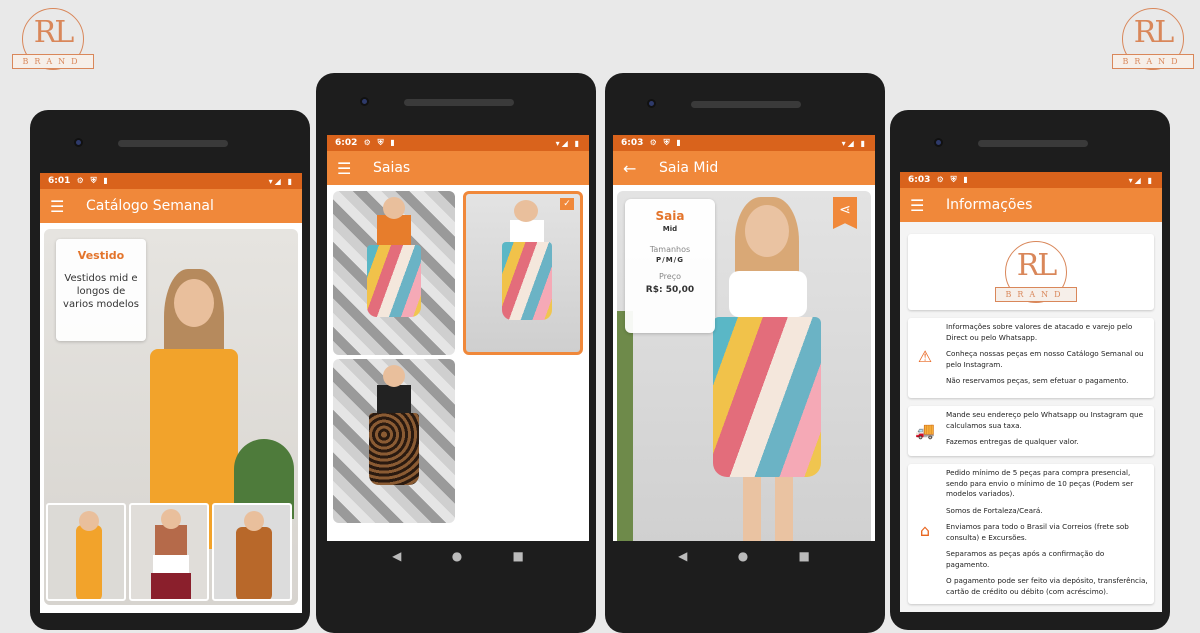  Describe the element at coordinates (689, 168) in the screenshot. I see `page-title: Saia Mid` at that location.